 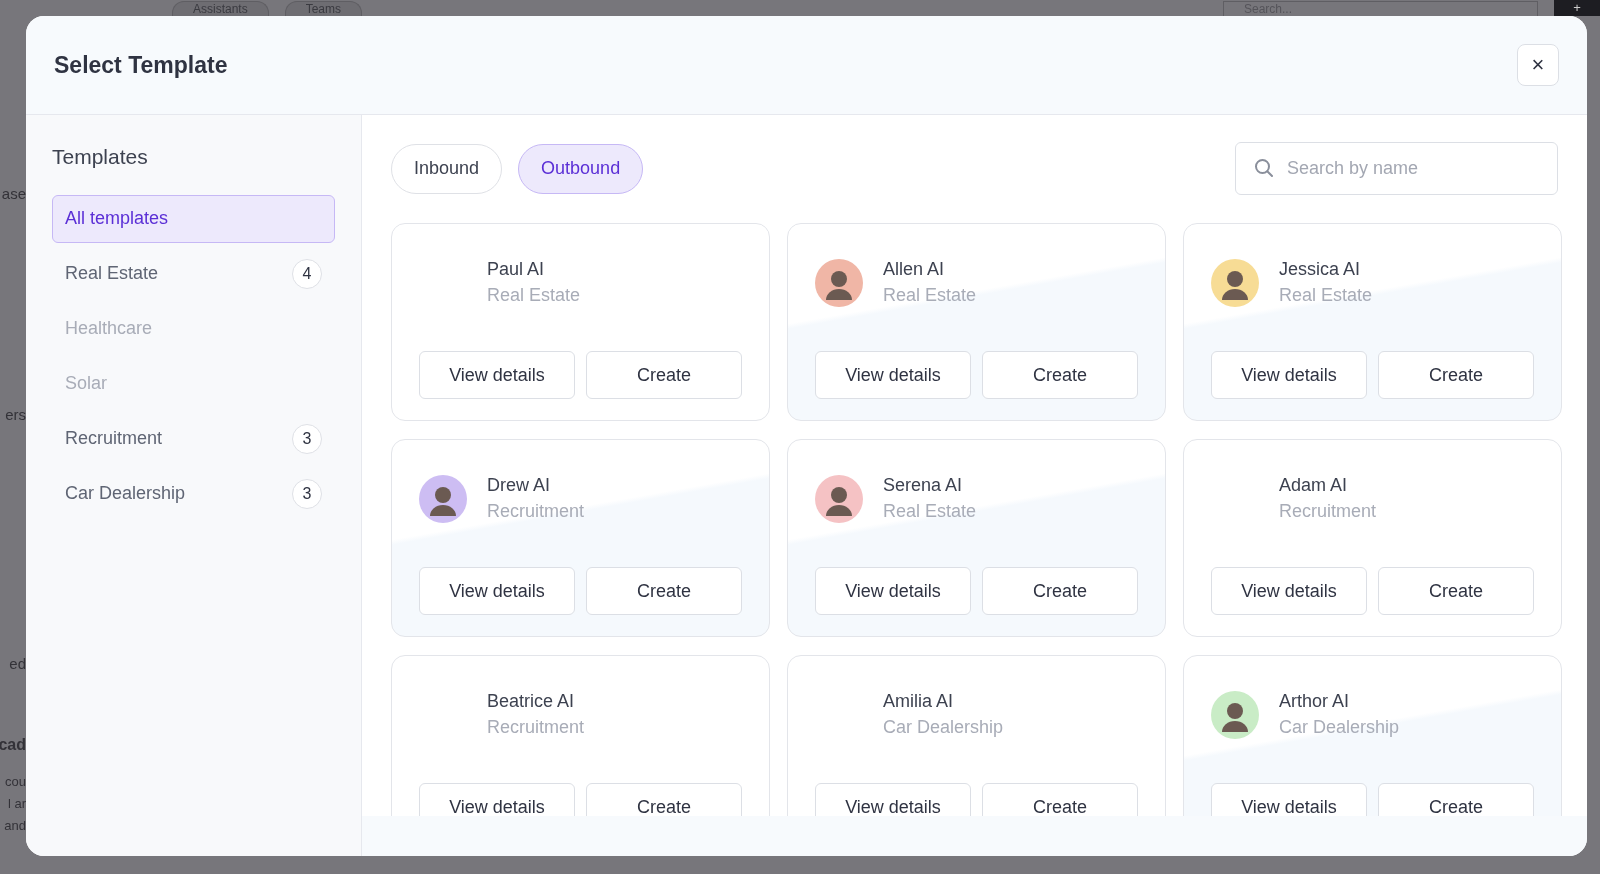 What do you see at coordinates (1577, 8) in the screenshot?
I see `add-button: +` at bounding box center [1577, 8].